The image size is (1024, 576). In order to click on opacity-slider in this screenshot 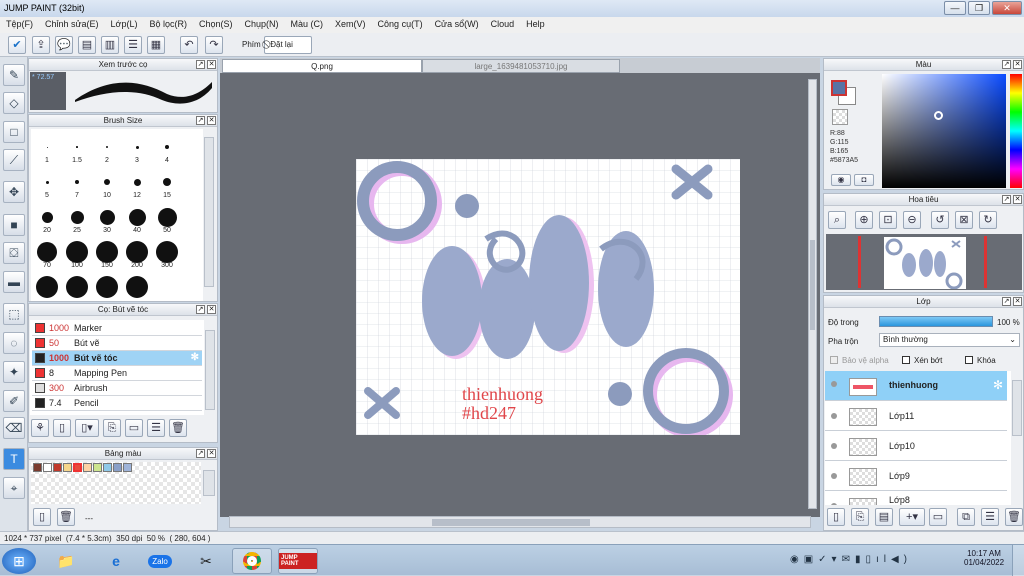, I will do `click(936, 321)`.